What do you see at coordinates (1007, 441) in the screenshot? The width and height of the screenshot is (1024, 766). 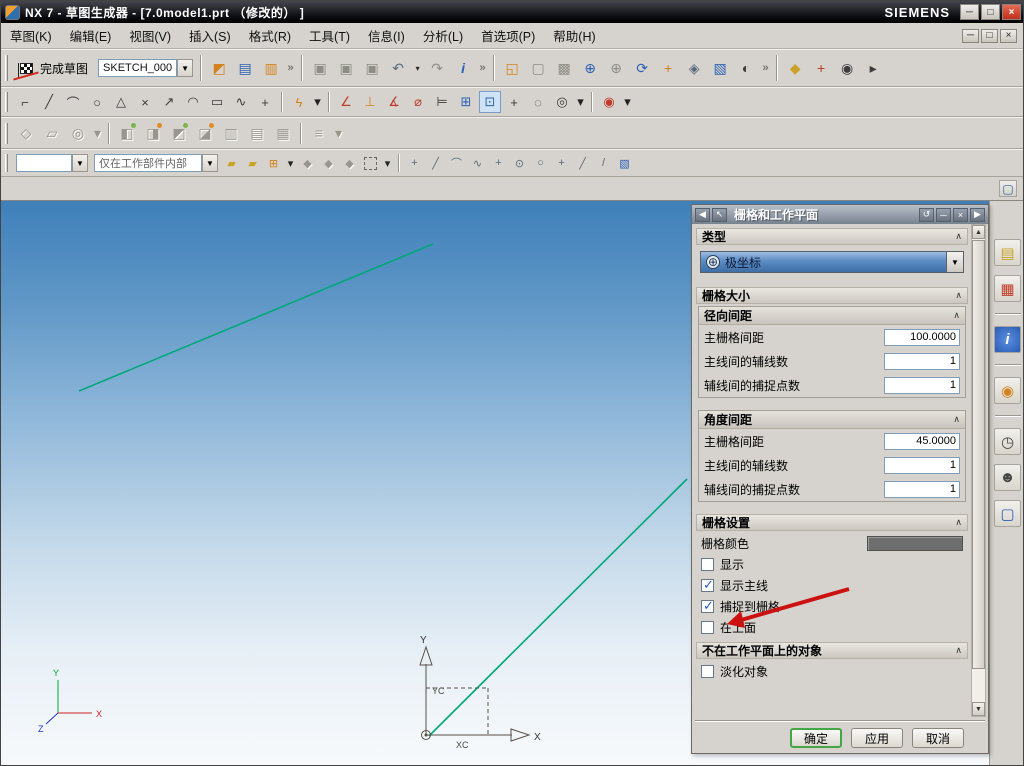 I see `history-icon: ◷` at bounding box center [1007, 441].